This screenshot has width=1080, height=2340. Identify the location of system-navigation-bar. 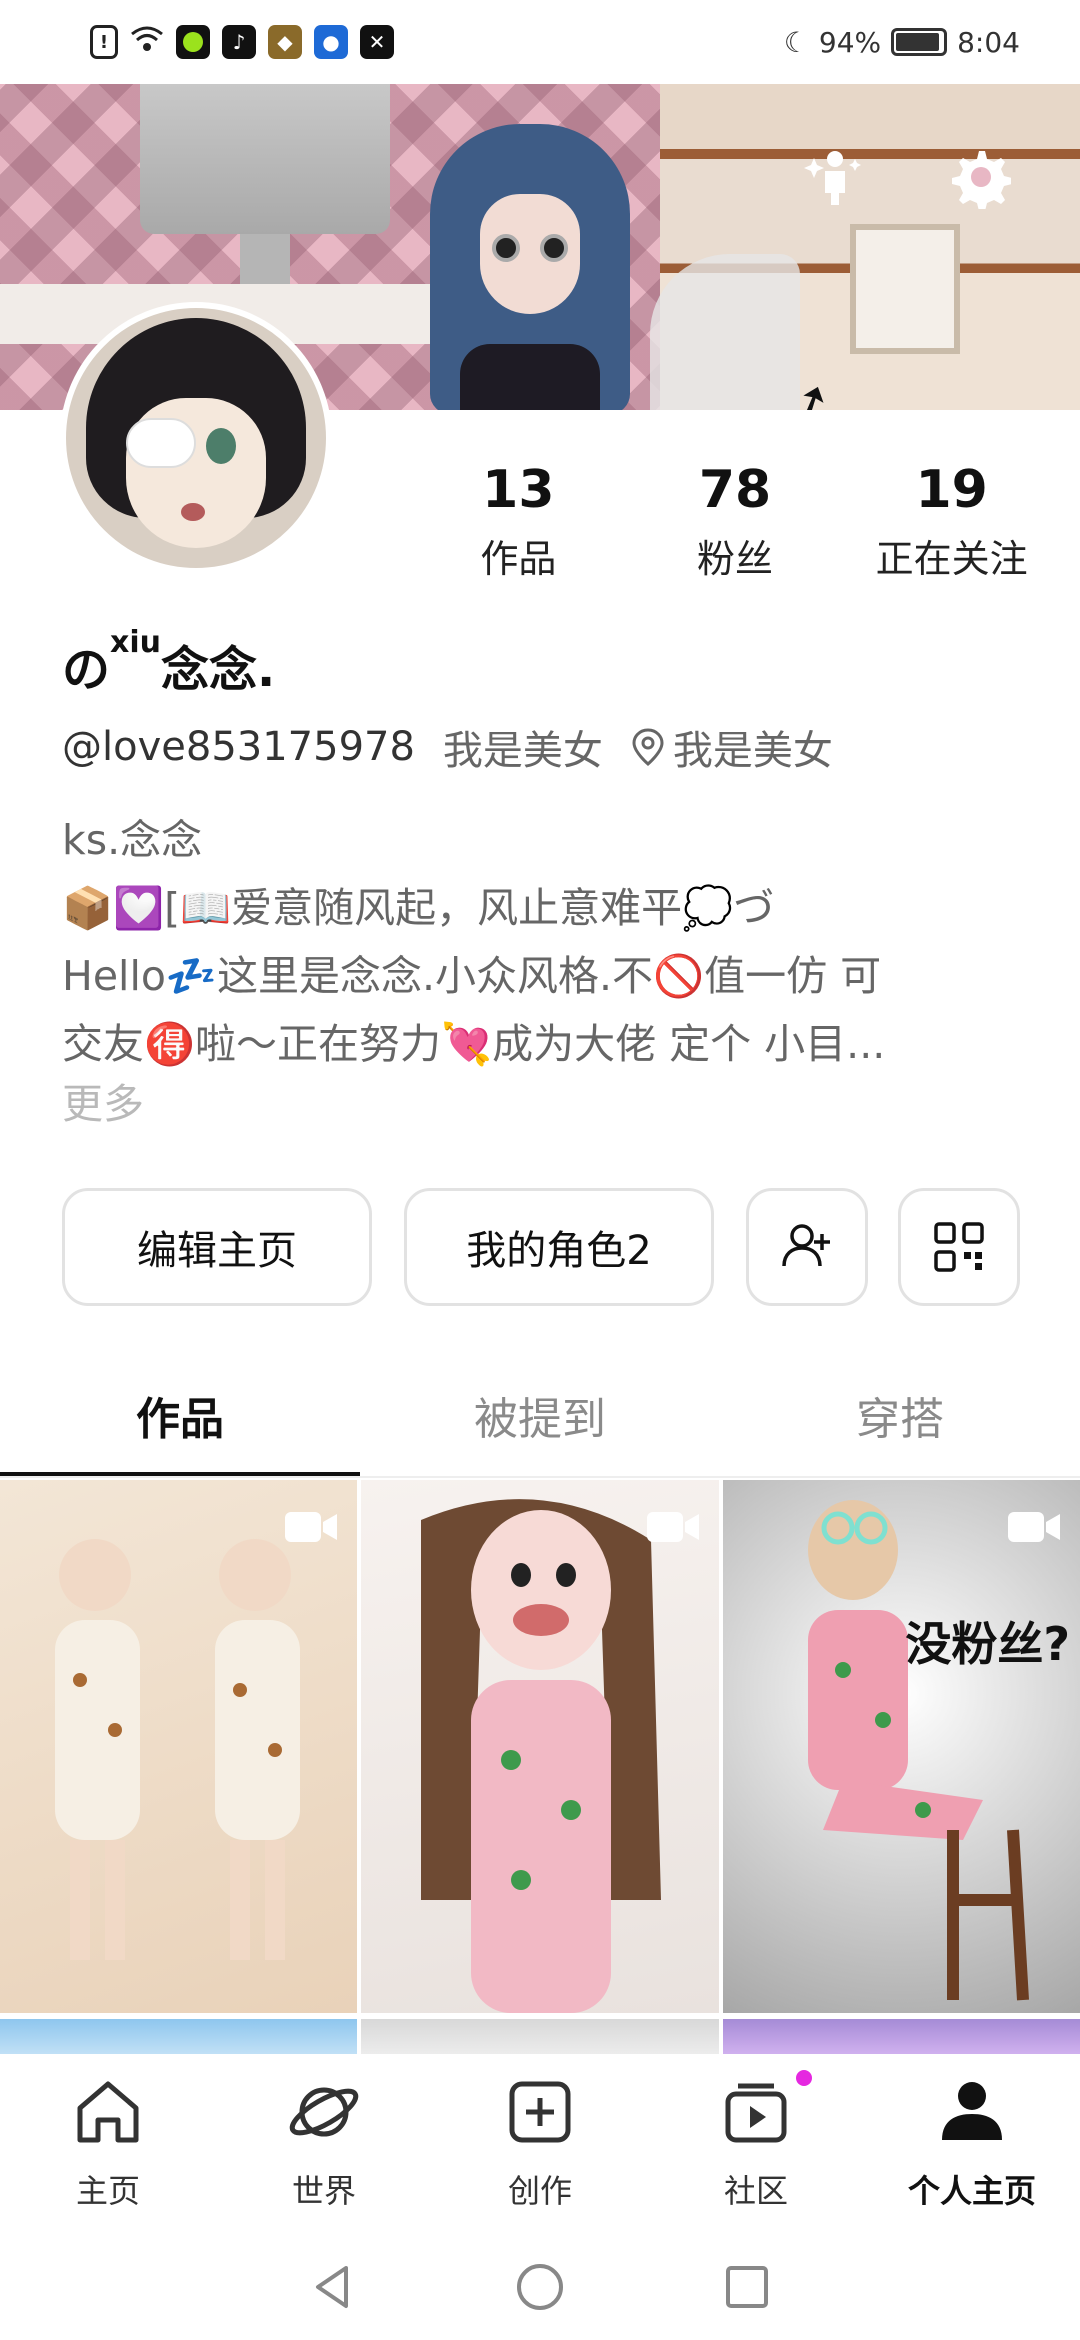
(540, 2287).